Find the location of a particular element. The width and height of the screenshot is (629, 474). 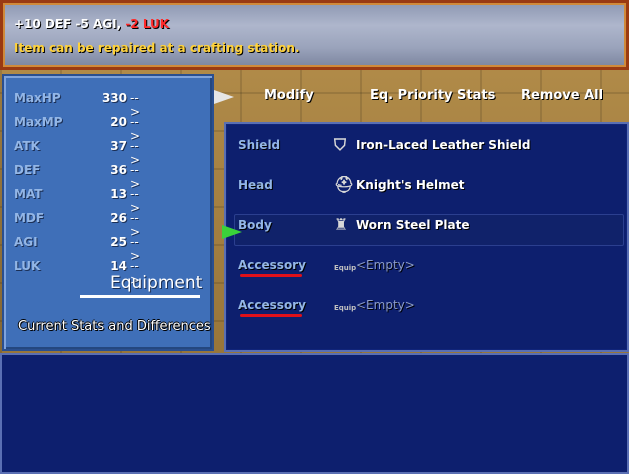

stat-value: 13 is located at coordinates (118, 194).